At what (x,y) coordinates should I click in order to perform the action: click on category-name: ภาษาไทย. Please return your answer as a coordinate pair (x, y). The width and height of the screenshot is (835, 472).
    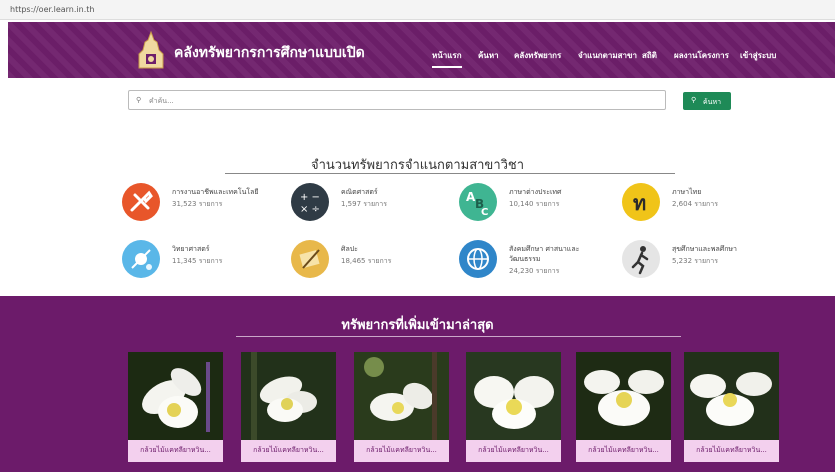
    Looking at the image, I should click on (687, 192).